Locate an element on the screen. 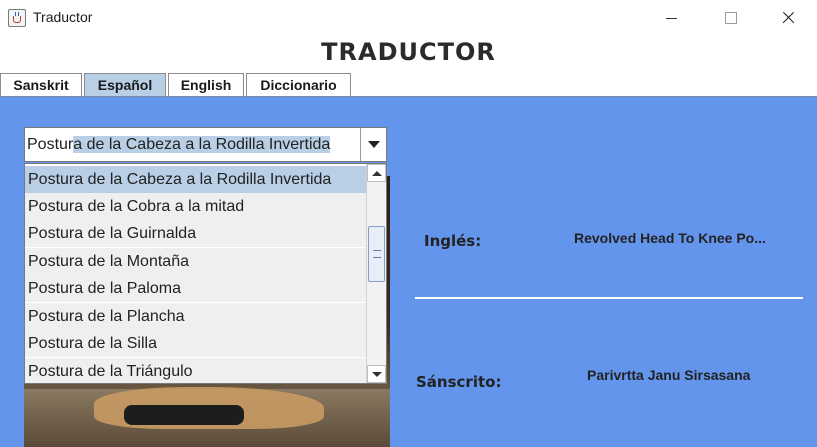  tab-espanol: Español is located at coordinates (125, 85).